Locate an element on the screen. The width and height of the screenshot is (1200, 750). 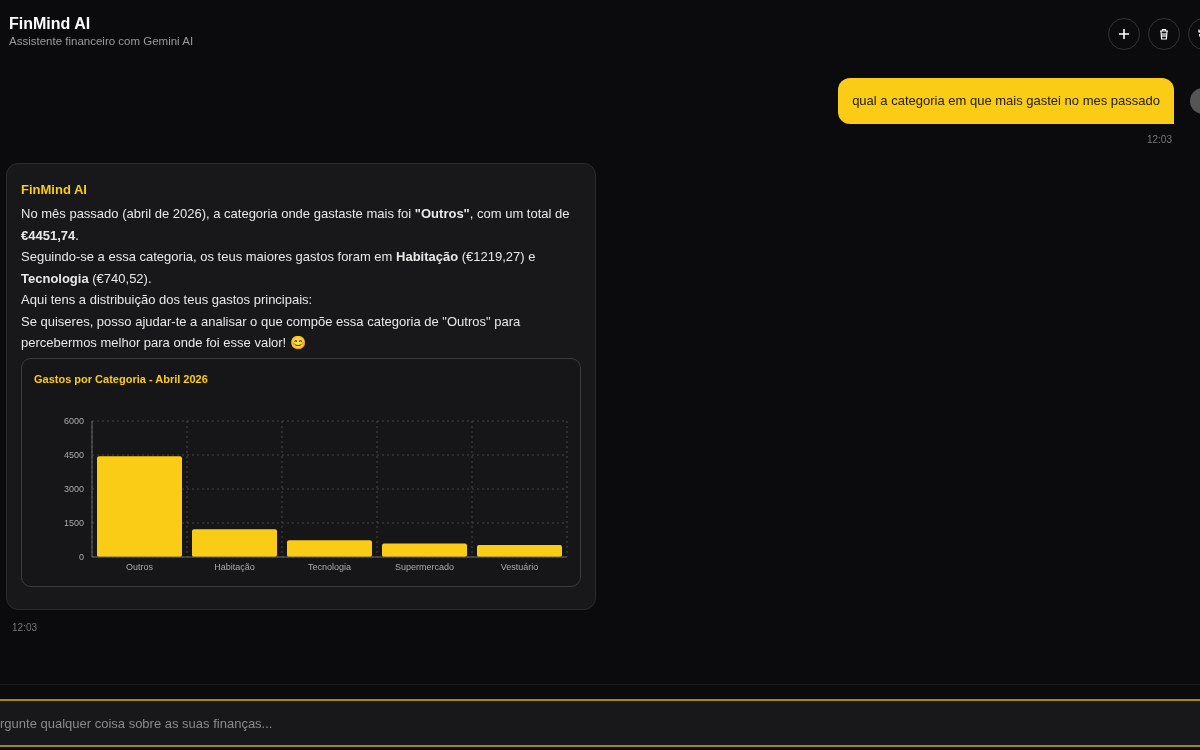
y-tick-label: 1500 is located at coordinates (73, 523).